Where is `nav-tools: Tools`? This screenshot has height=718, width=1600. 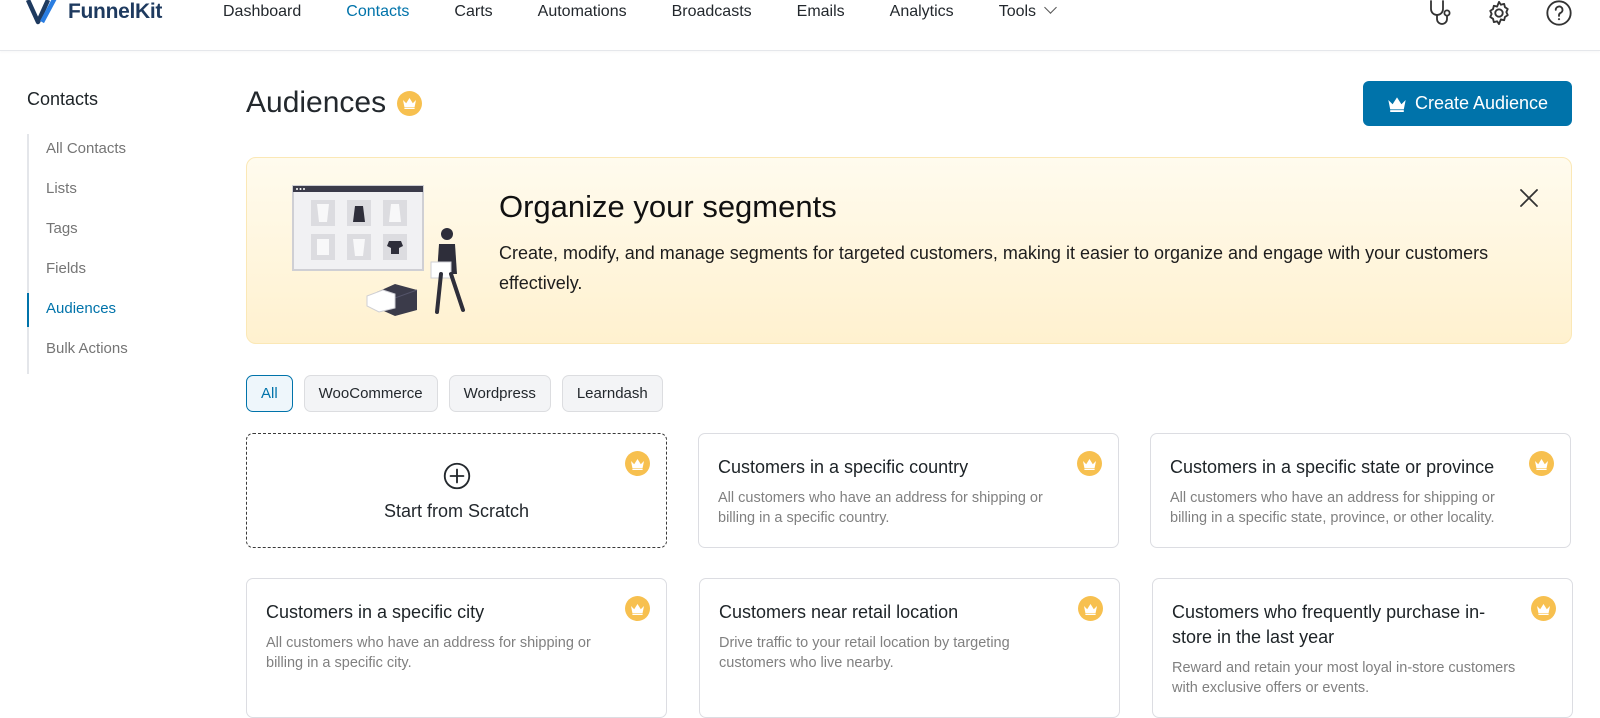
nav-tools: Tools is located at coordinates (1027, 11).